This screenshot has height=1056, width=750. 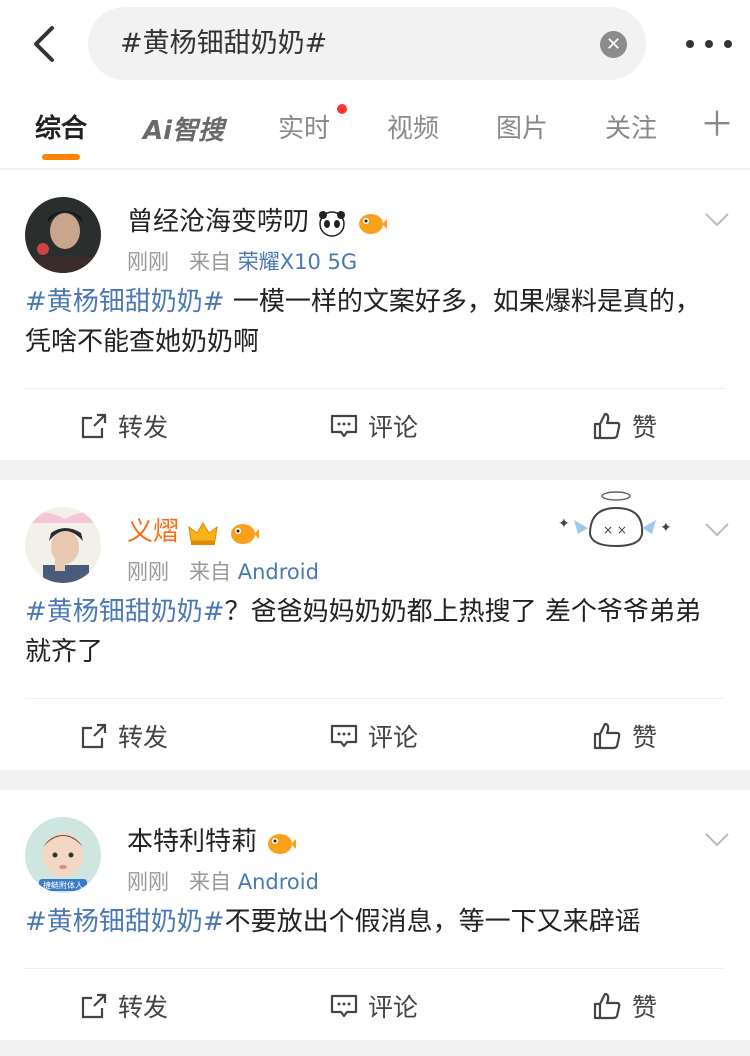 What do you see at coordinates (45, 44) in the screenshot?
I see `back-arrow-icon` at bounding box center [45, 44].